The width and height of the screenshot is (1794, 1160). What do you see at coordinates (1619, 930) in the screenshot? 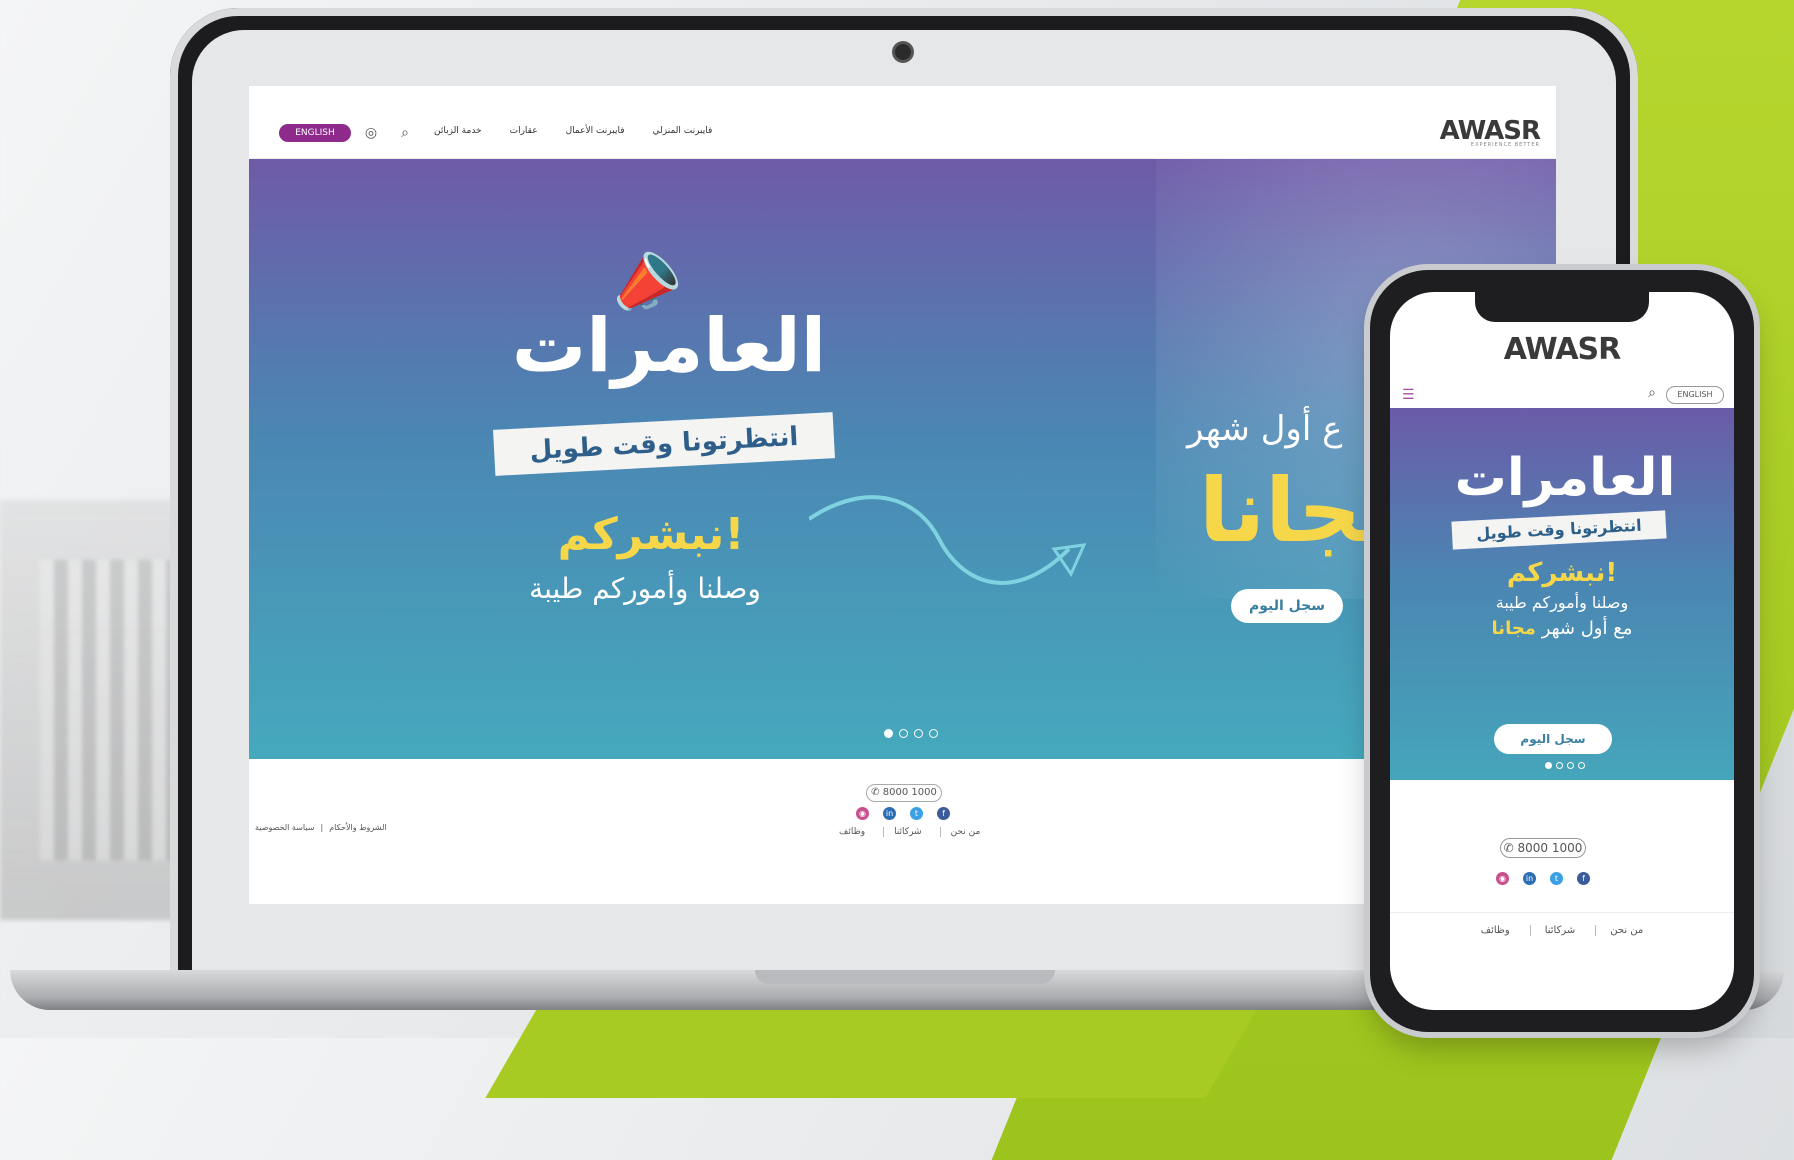
I see `mobile-footer-link-about: من نحن` at bounding box center [1619, 930].